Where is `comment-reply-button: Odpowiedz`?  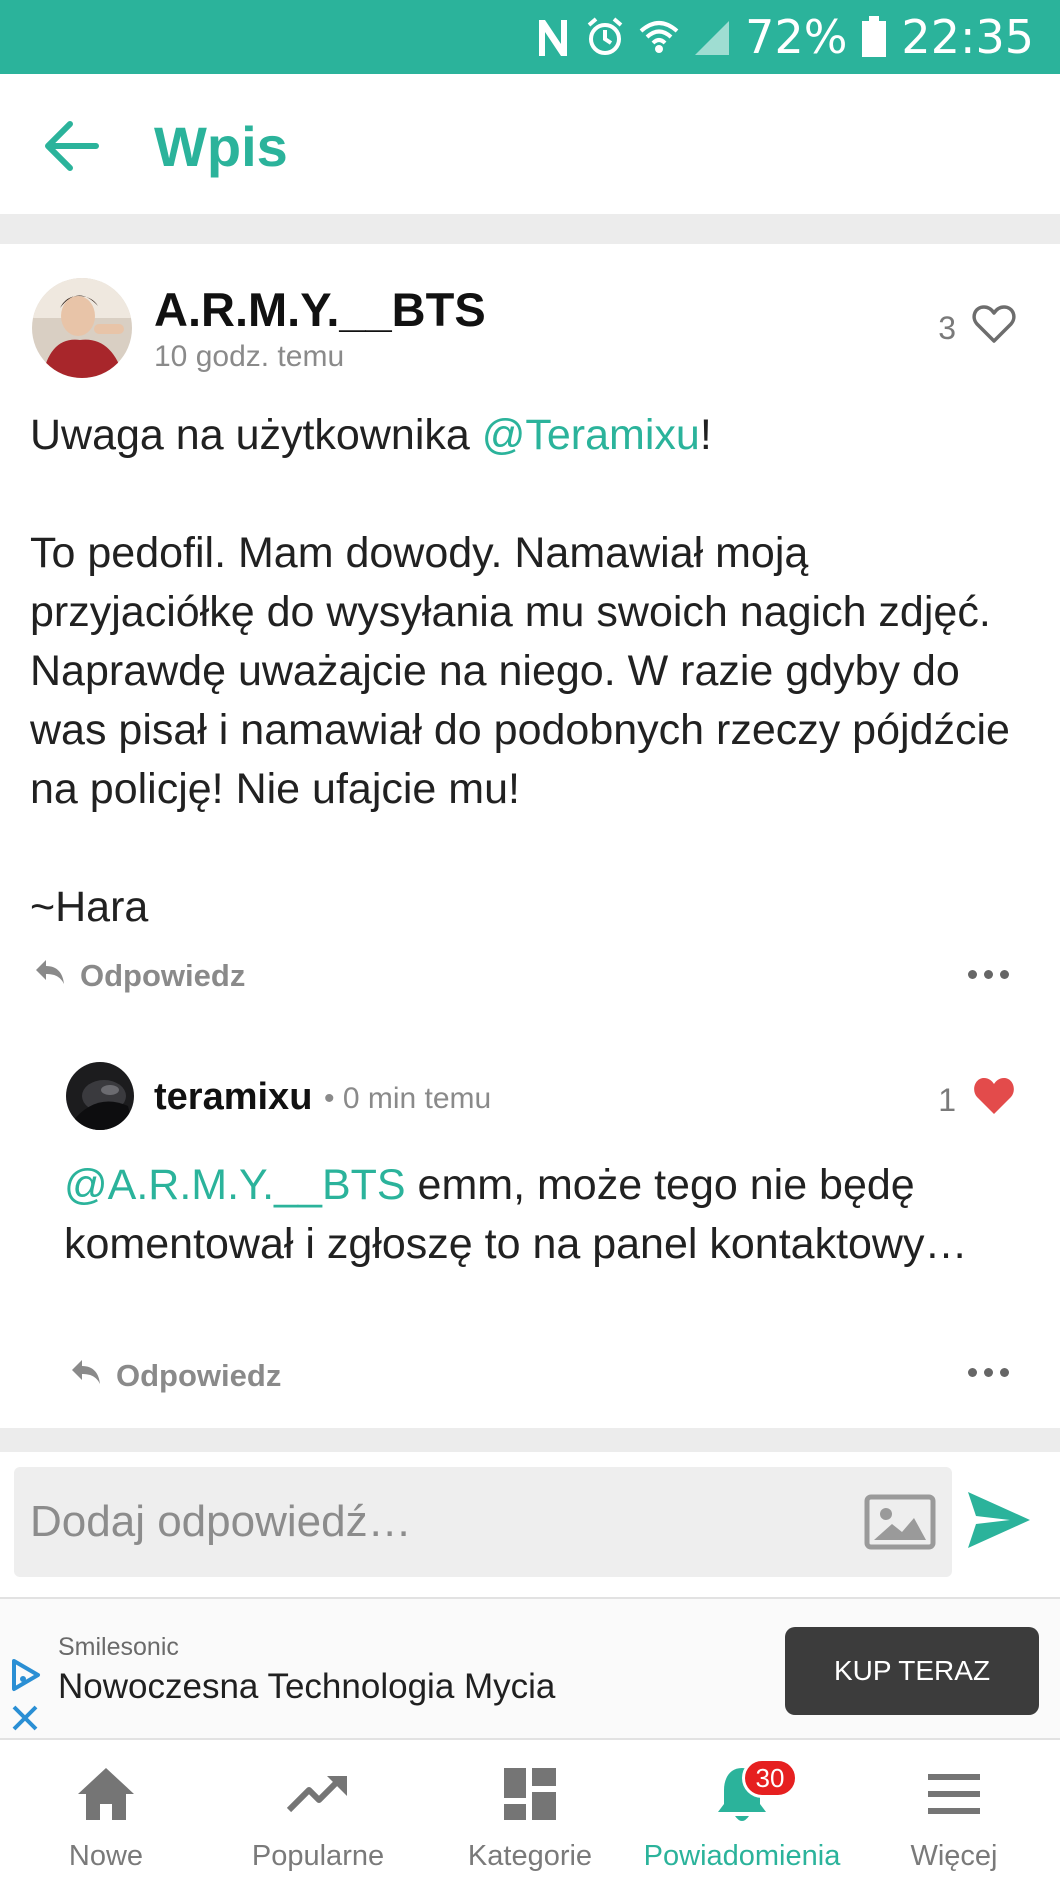 comment-reply-button: Odpowiedz is located at coordinates (175, 1376).